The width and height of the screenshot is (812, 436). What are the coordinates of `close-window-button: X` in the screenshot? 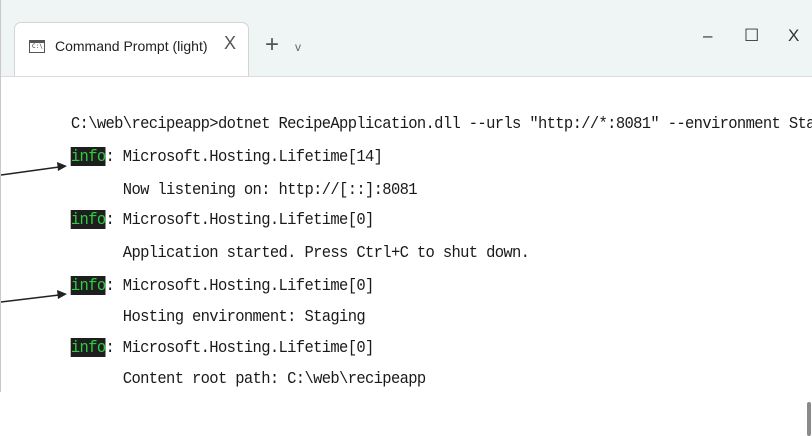 It's located at (793, 36).